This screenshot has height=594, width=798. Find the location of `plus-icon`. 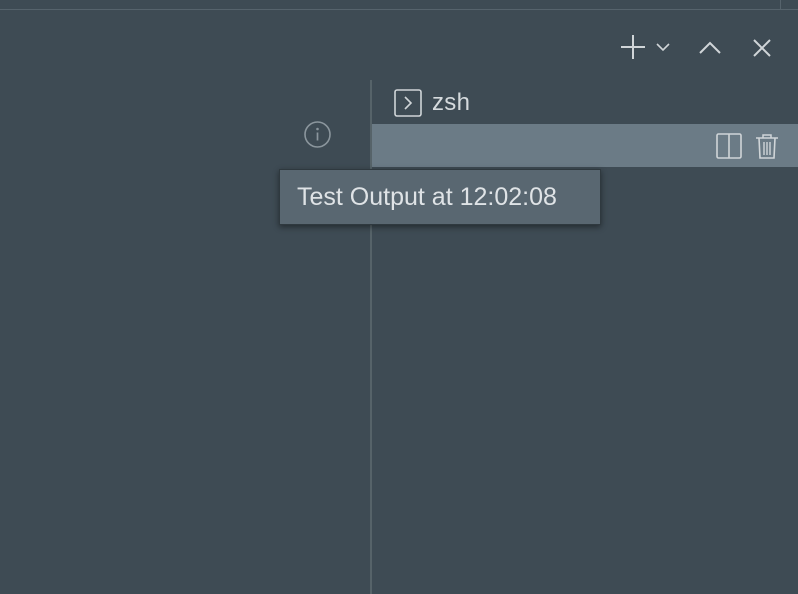

plus-icon is located at coordinates (633, 47).